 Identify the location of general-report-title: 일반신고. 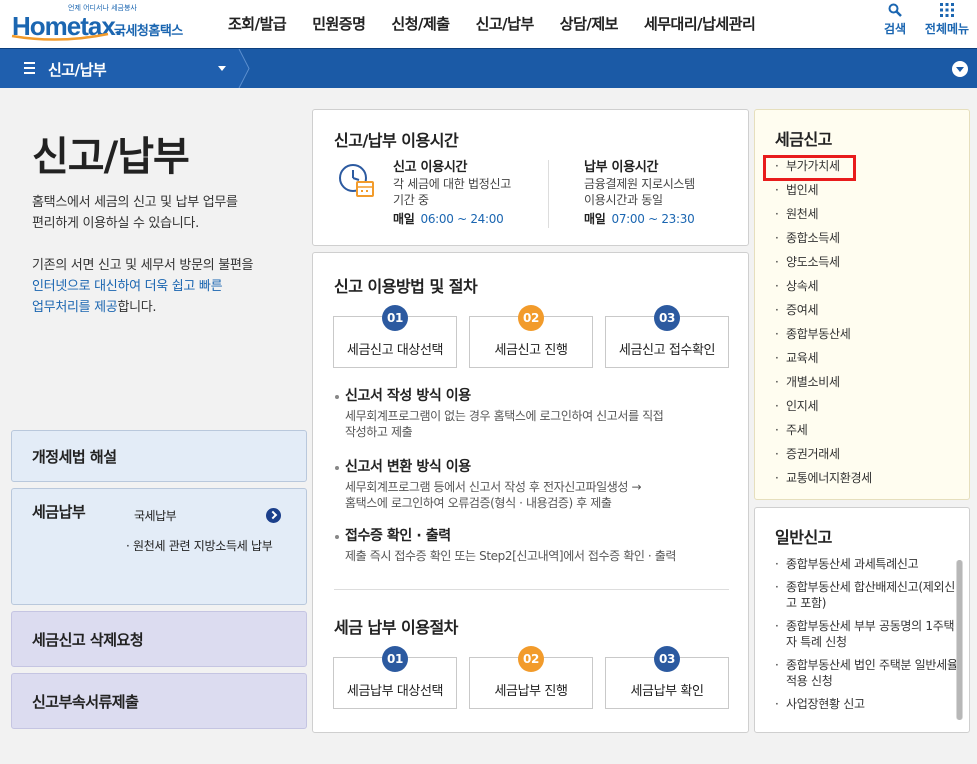
(803, 537).